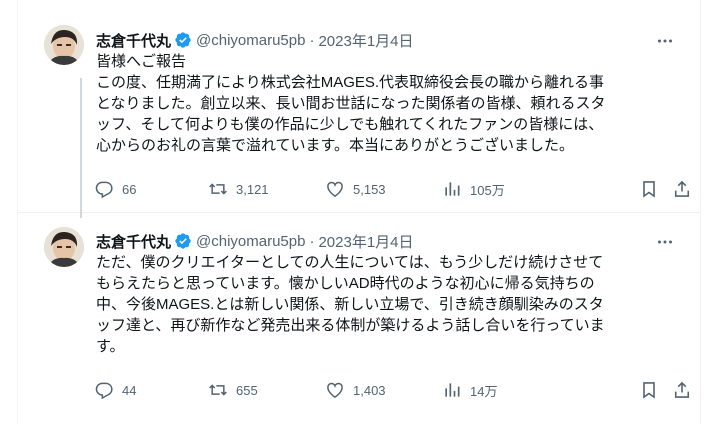  Describe the element at coordinates (350, 82) in the screenshot. I see `tweet-text-line: この度、任期満了により株式会社MAGES.代表取締役会長の職から離れる事` at that location.